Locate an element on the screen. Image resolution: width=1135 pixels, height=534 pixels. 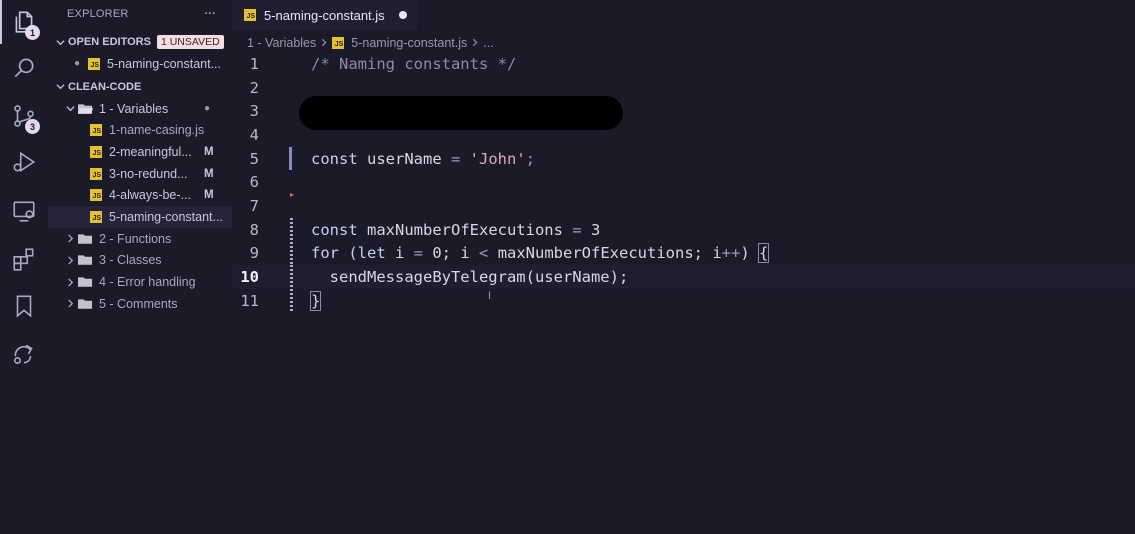
code-text: sendMessageByTelegram(userName); is located at coordinates (470, 277).